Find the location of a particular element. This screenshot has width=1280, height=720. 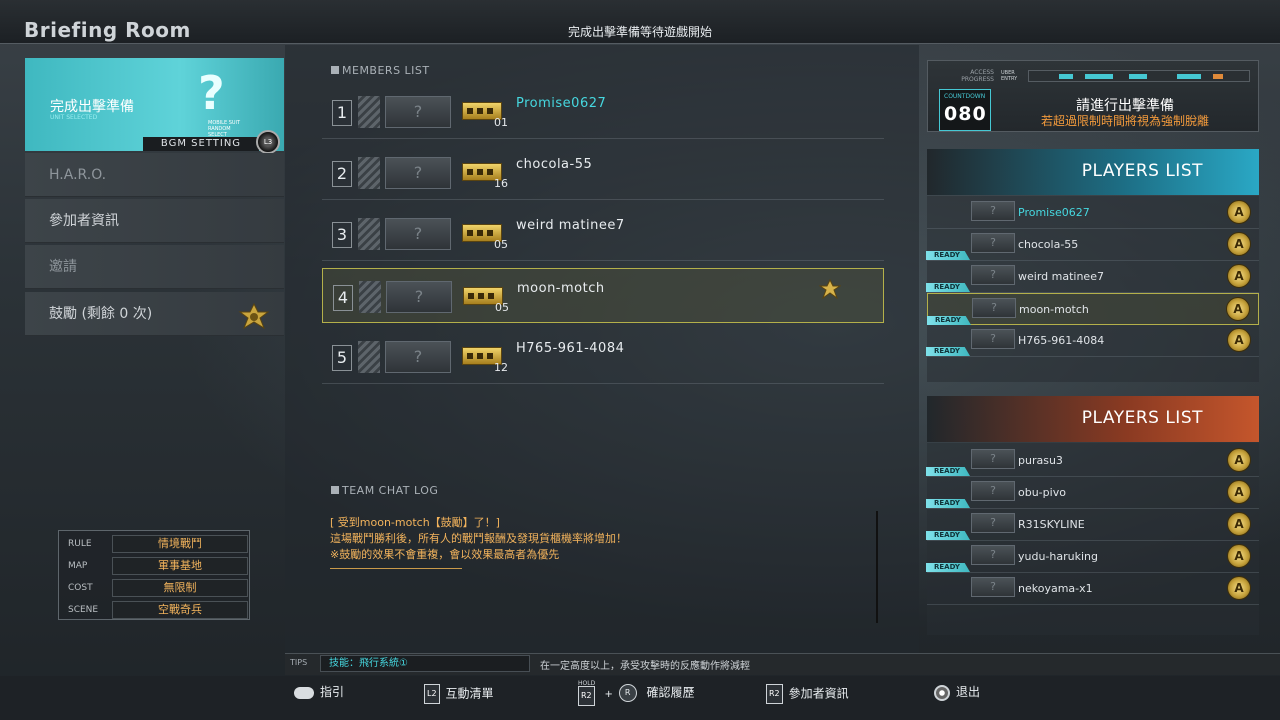

scene-row: SCENE 空戰奇兵 is located at coordinates (155, 610).